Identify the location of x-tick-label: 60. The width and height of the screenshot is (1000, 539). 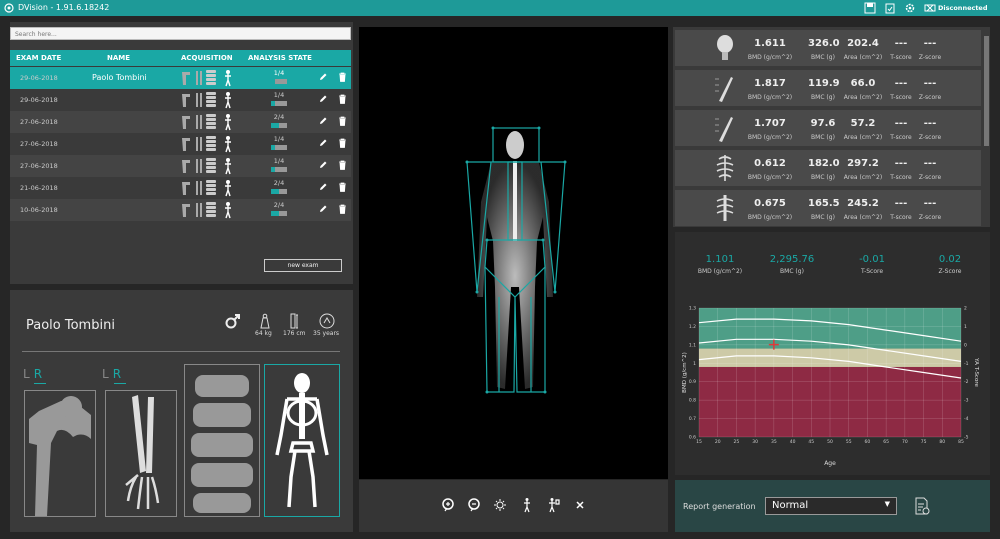
(868, 442).